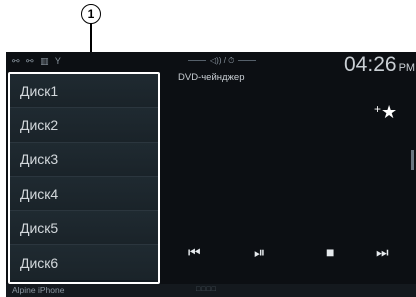  I want to click on disc-item-5: Диск5, so click(84, 228).